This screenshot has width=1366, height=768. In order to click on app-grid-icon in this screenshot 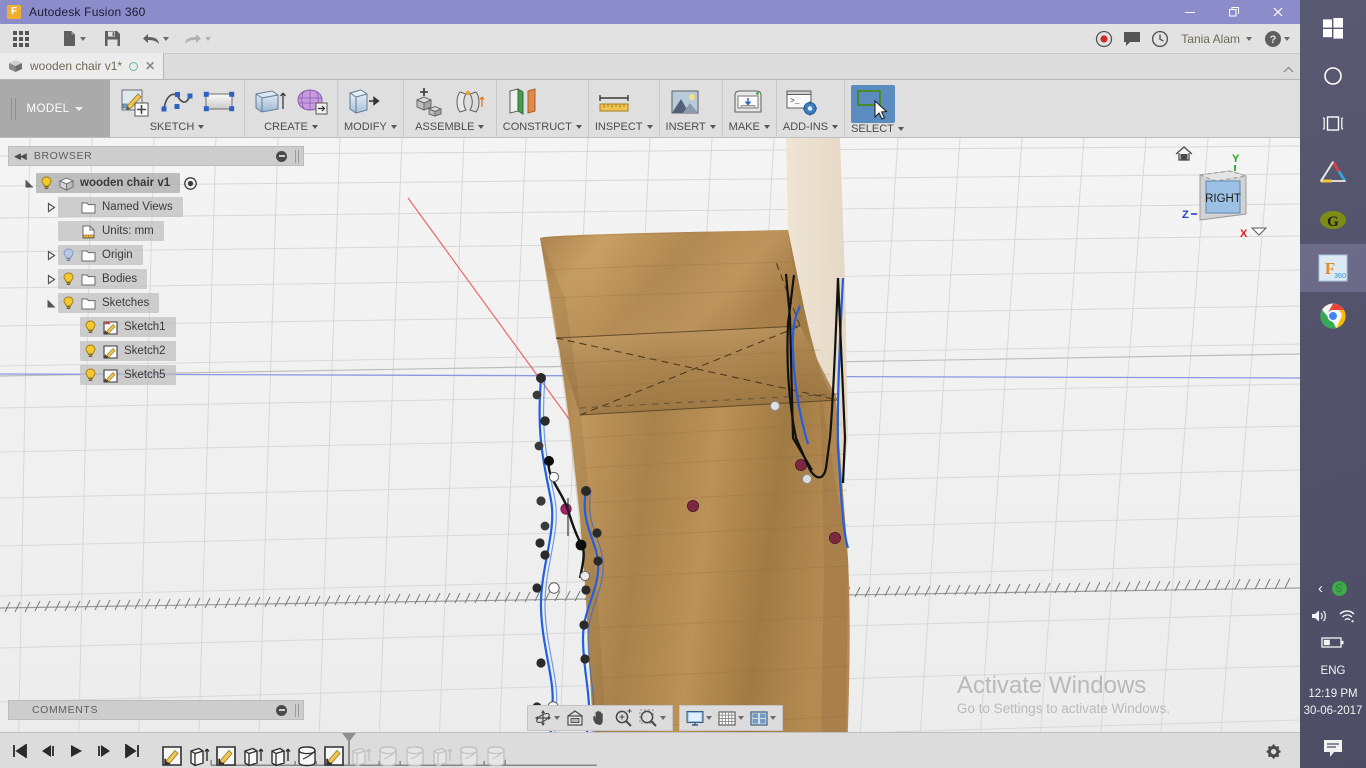, I will do `click(21, 39)`.